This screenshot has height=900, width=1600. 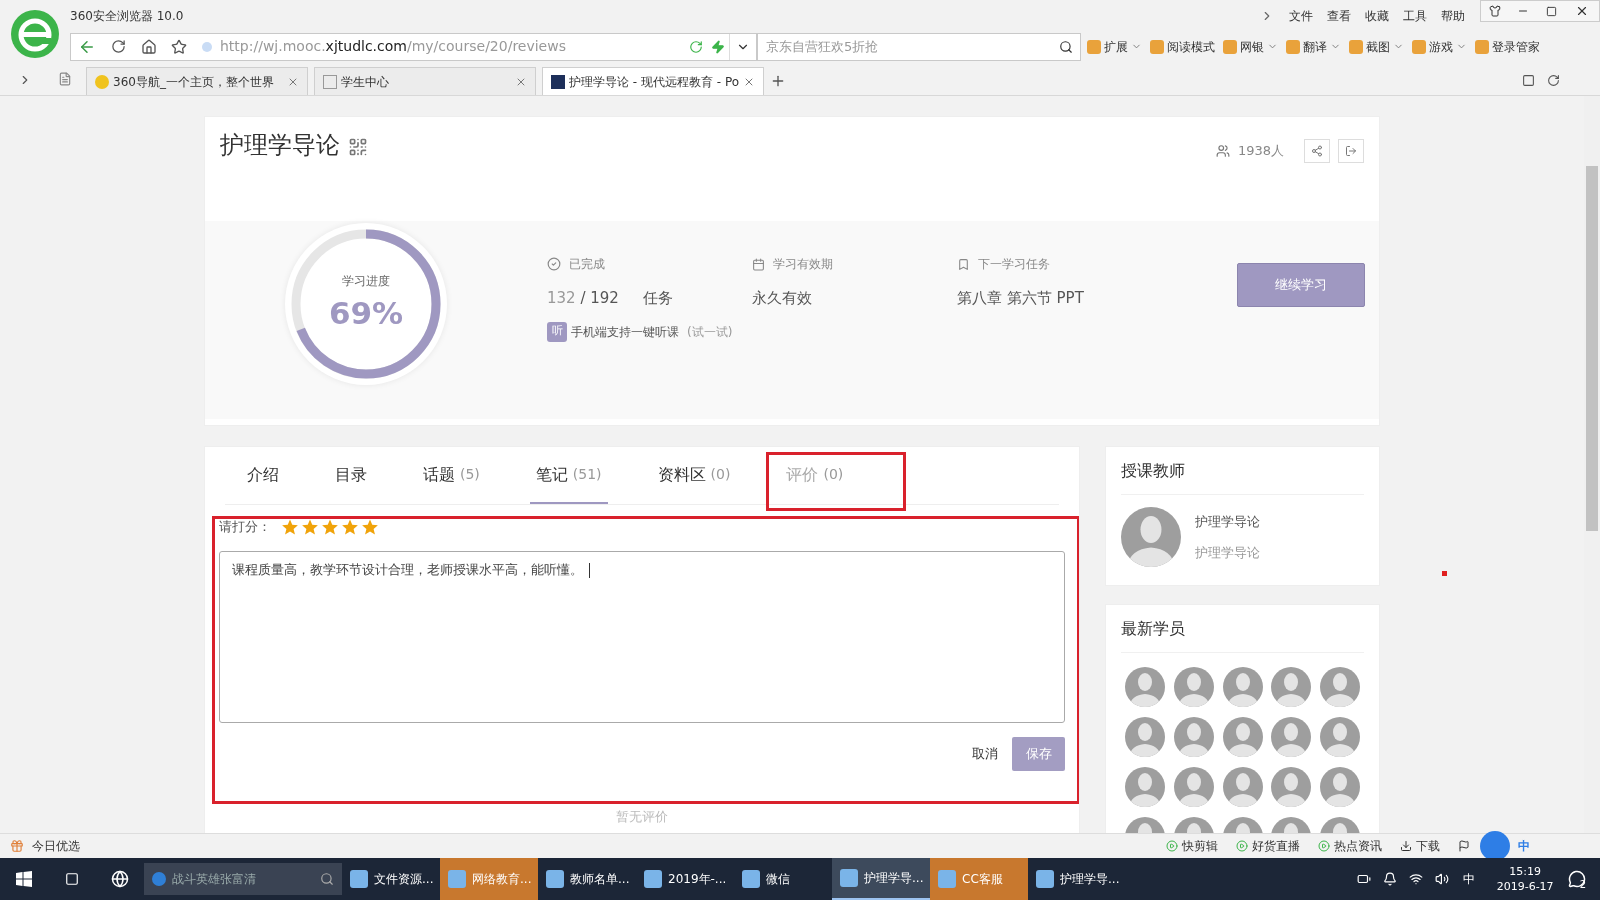 What do you see at coordinates (1377, 15) in the screenshot?
I see `menu-item: 收藏` at bounding box center [1377, 15].